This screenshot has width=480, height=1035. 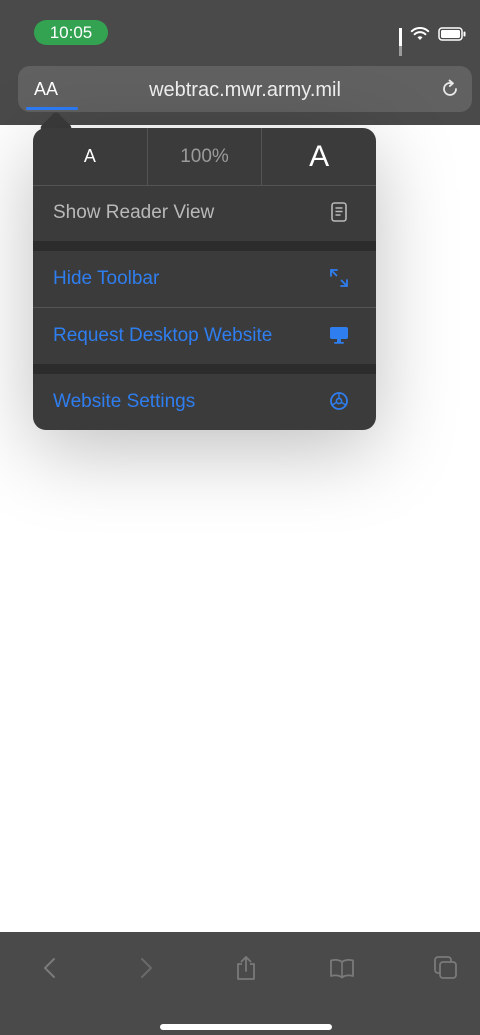 What do you see at coordinates (52, 108) in the screenshot?
I see `text-size-active-indicator` at bounding box center [52, 108].